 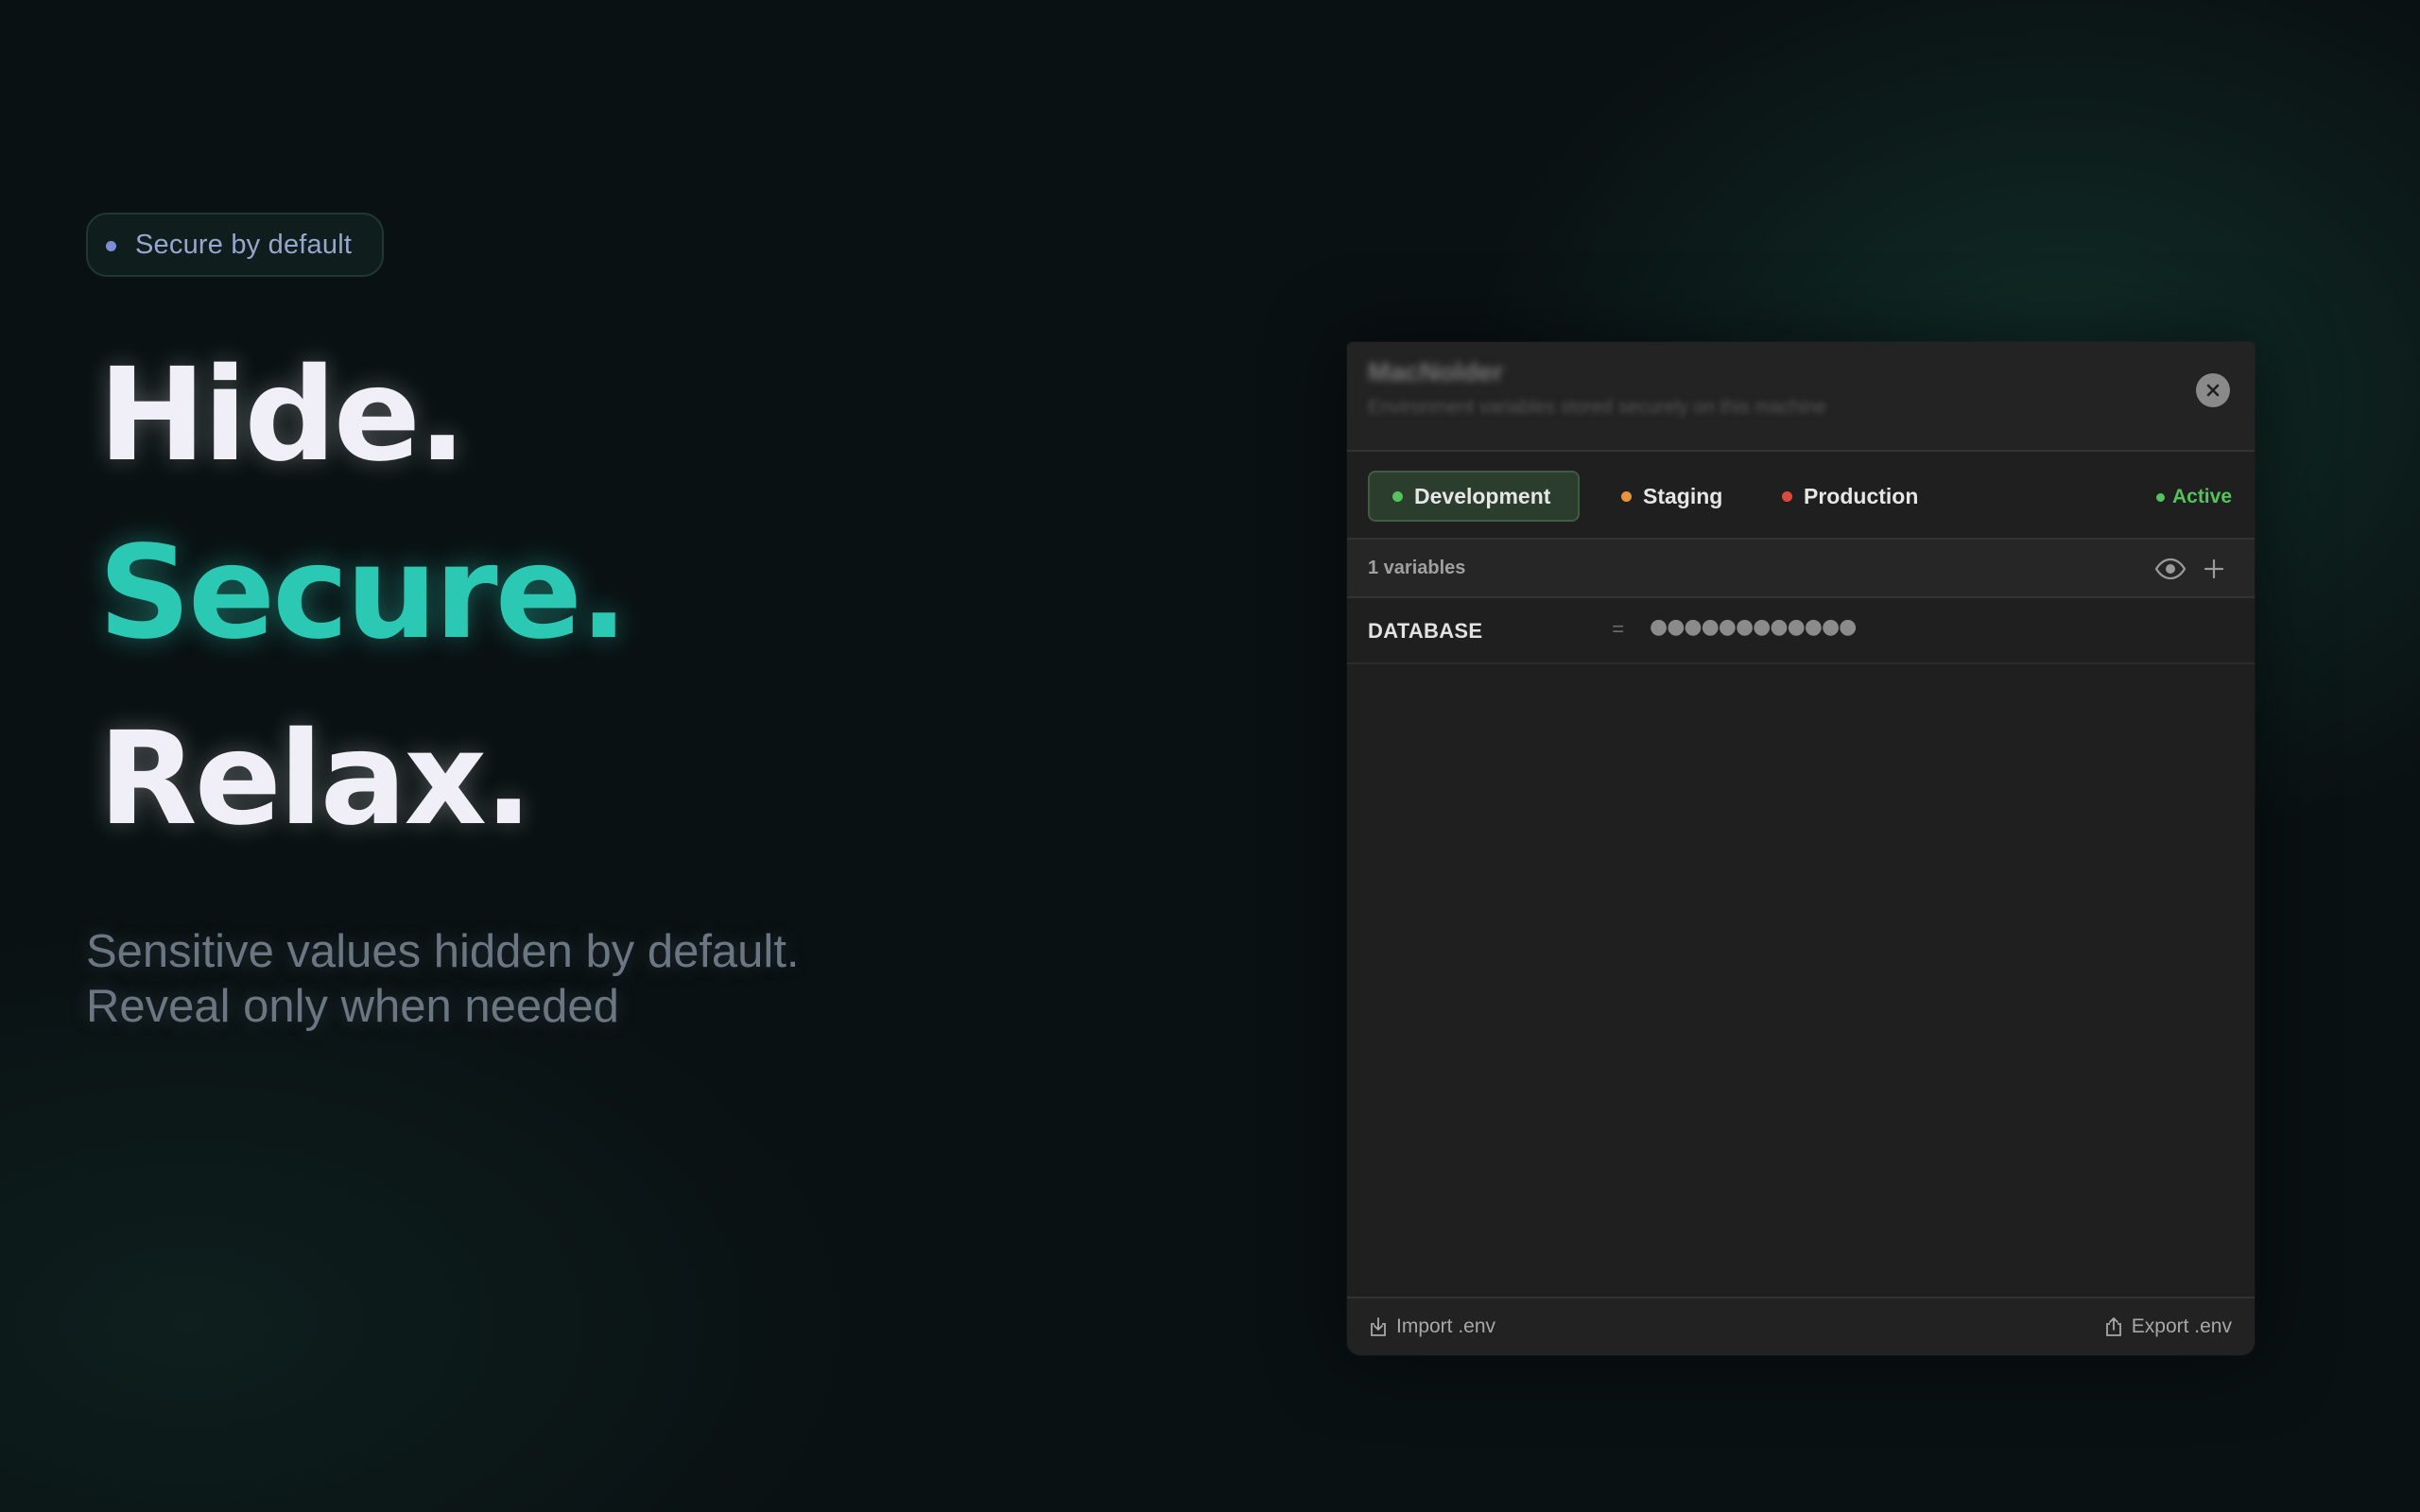 I want to click on secure-badge: Secure by default, so click(x=235, y=245).